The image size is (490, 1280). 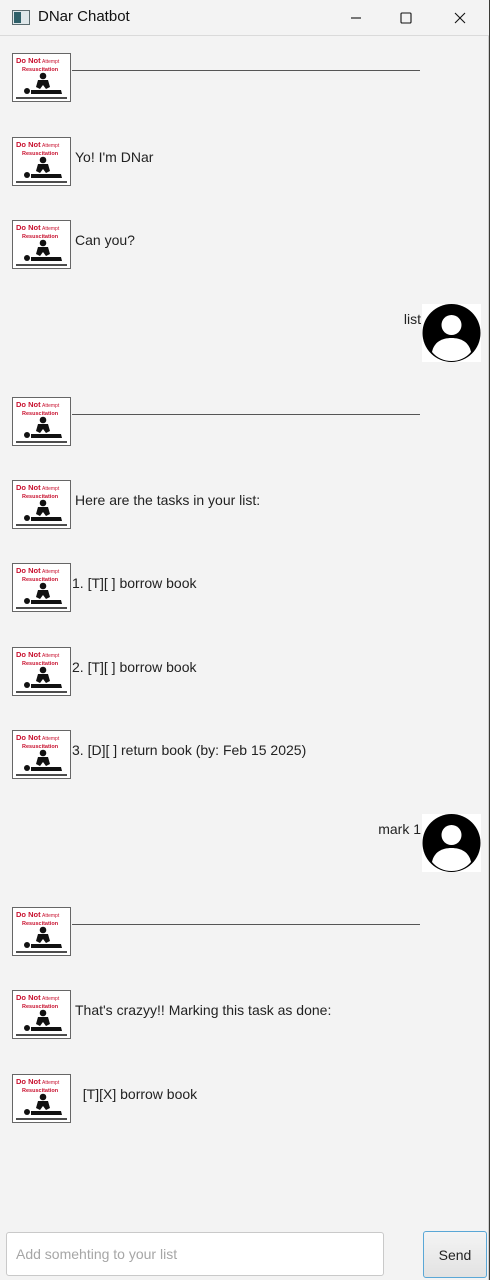 I want to click on title-bar: DNar Chatbot, so click(x=244, y=18).